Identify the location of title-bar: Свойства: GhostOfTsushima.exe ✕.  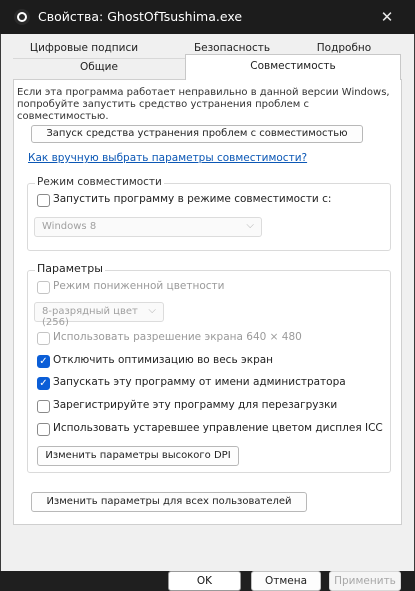
(207, 17).